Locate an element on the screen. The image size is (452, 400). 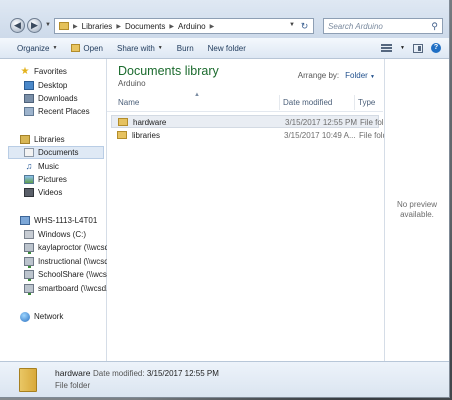
sidebar-item-windows-c: Windows (C:) is located at coordinates (55, 234).